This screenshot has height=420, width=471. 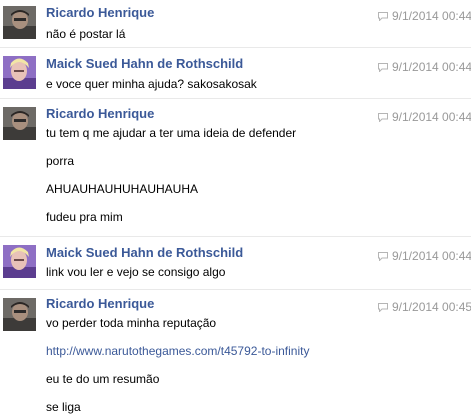 What do you see at coordinates (63, 407) in the screenshot?
I see `message-text: se liga` at bounding box center [63, 407].